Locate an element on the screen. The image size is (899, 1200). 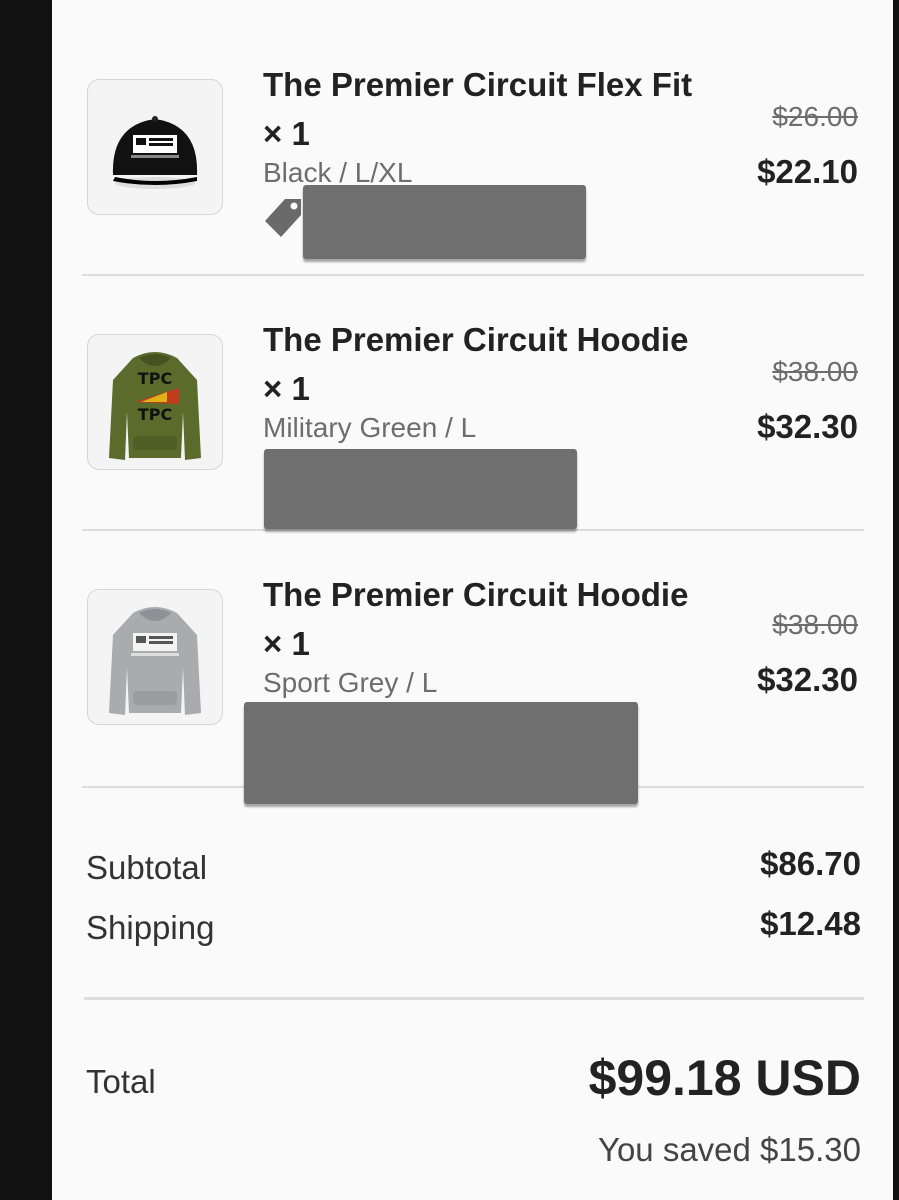
product-variant: Military Green / L is located at coordinates (370, 427).